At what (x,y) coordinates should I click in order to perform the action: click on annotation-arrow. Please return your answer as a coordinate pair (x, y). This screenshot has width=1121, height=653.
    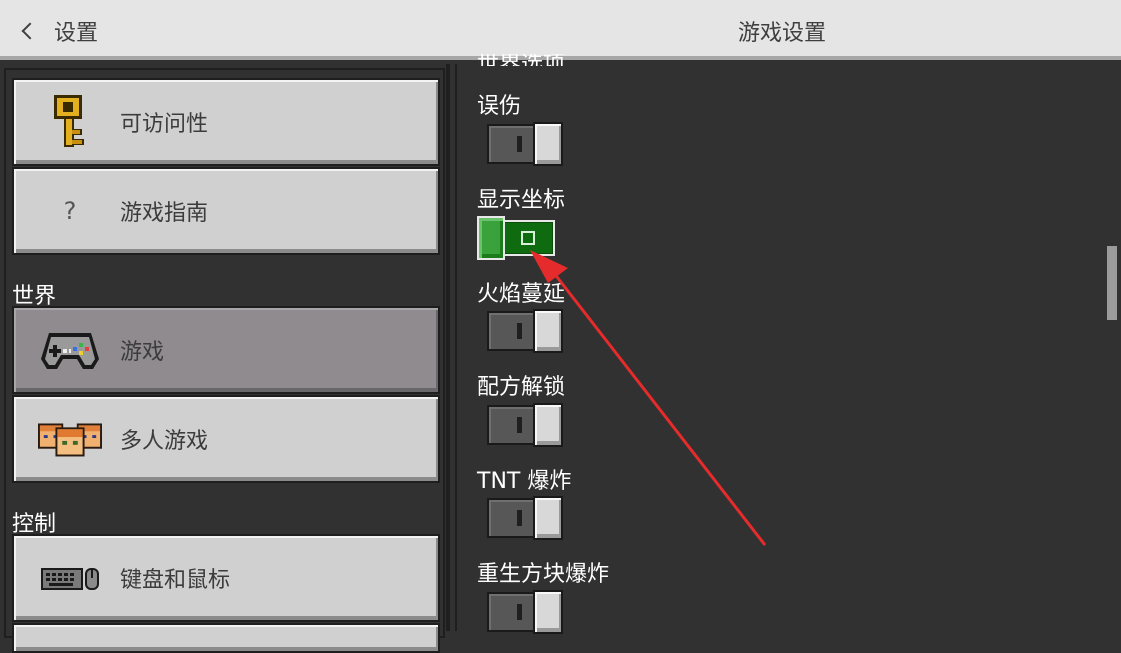
    Looking at the image, I should click on (648, 398).